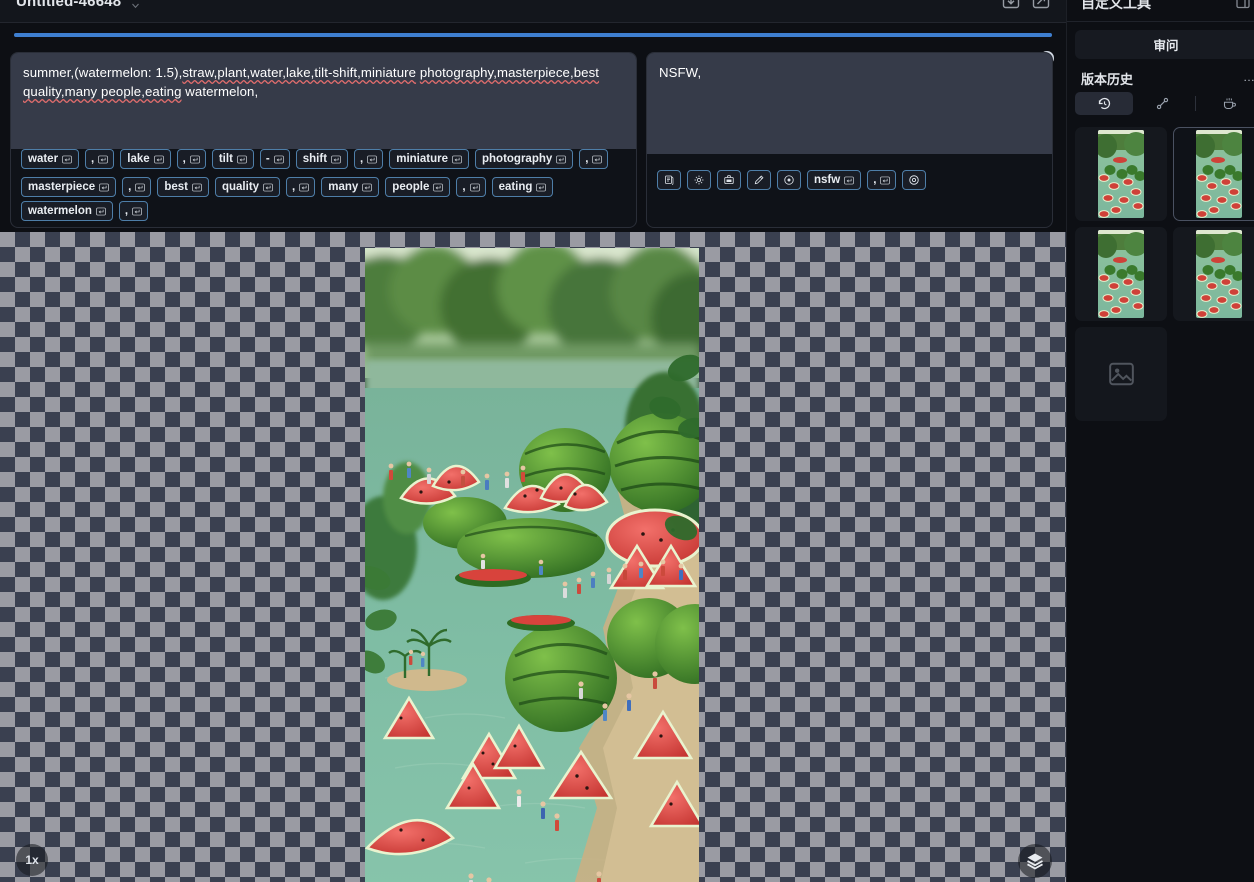 The width and height of the screenshot is (1254, 882). I want to click on target-button, so click(914, 180).